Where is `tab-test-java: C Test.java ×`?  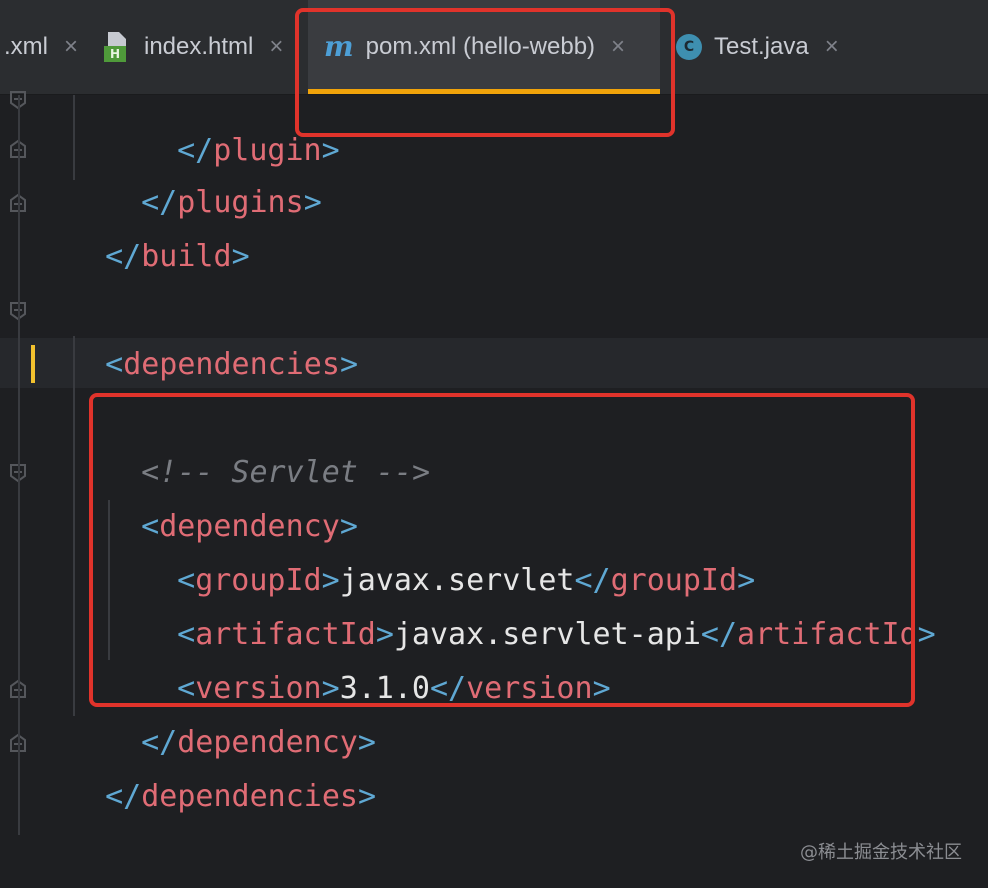
tab-test-java: C Test.java × is located at coordinates (771, 47).